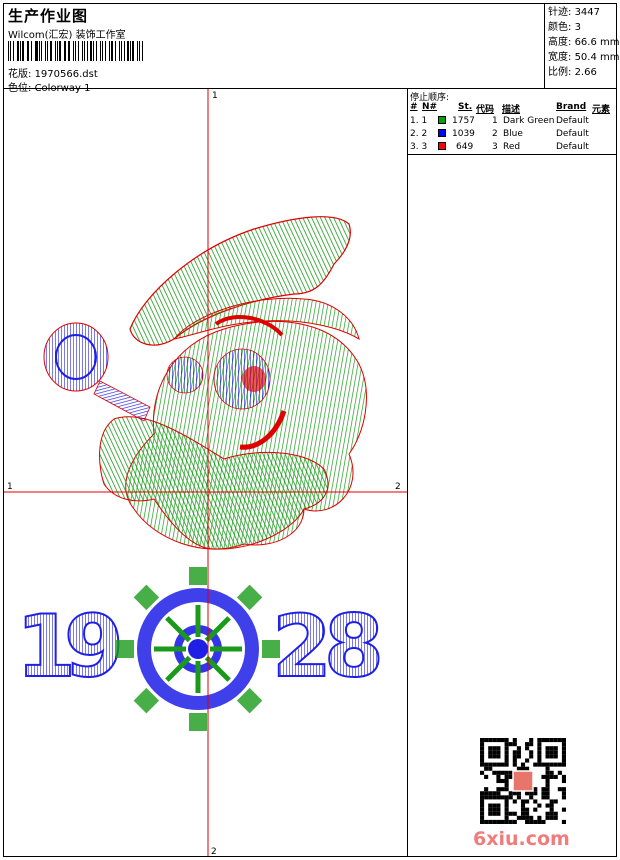  What do you see at coordinates (523, 781) in the screenshot?
I see `qr-code` at bounding box center [523, 781].